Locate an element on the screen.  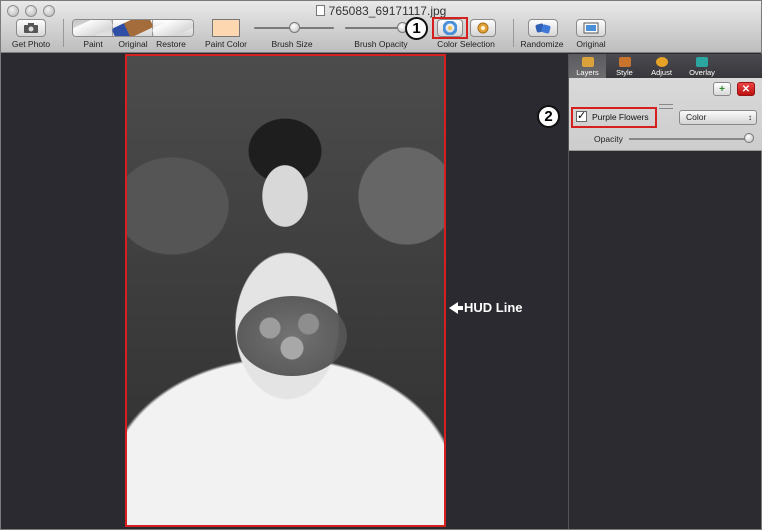
paint-color-label: Paint Color is located at coordinates (226, 44).